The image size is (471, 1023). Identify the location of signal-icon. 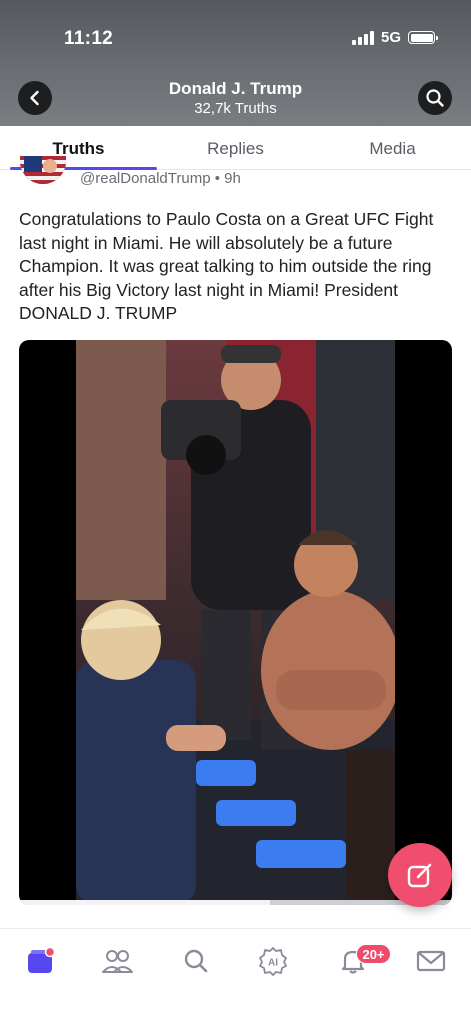
(362, 37).